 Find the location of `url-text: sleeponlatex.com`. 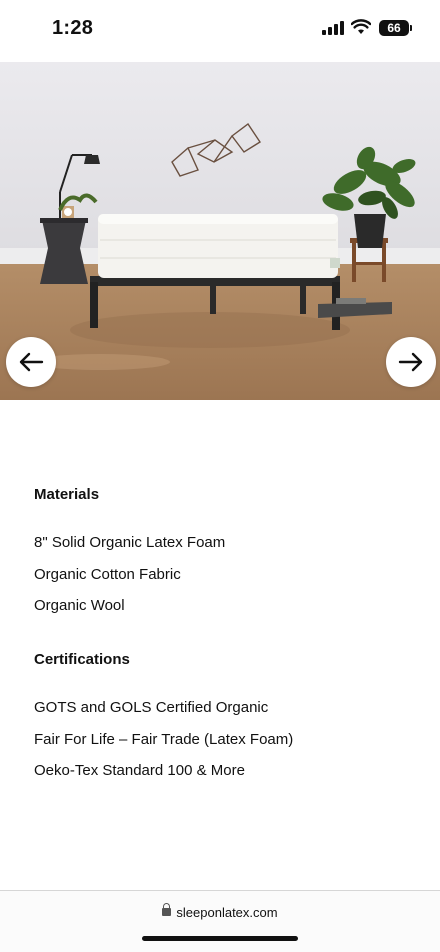

url-text: sleeponlatex.com is located at coordinates (227, 912).